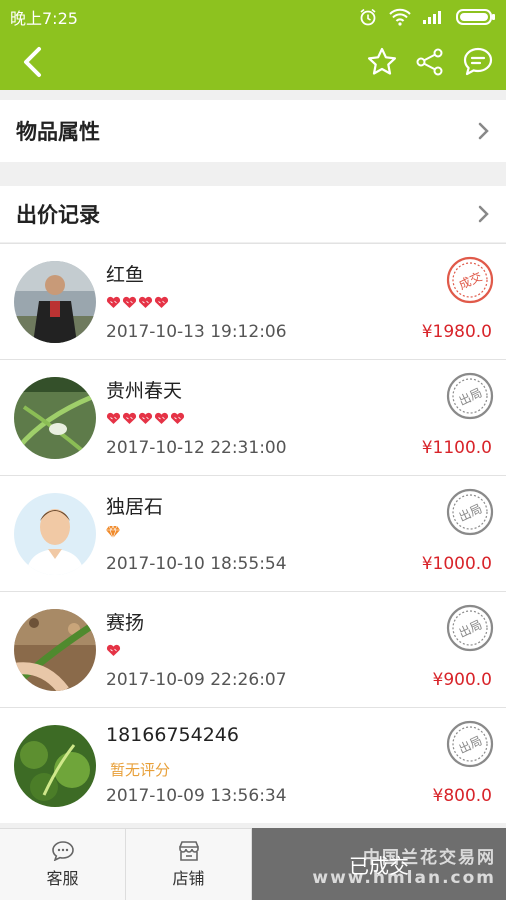 This screenshot has width=506, height=900. What do you see at coordinates (462, 796) in the screenshot?
I see `bid-price: ¥800.0` at bounding box center [462, 796].